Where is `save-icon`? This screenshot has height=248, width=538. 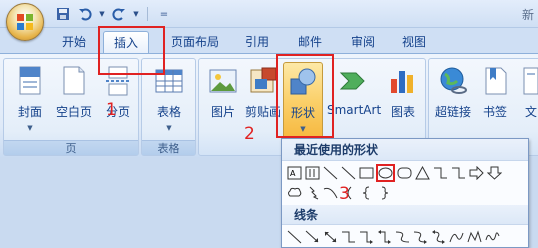 save-icon is located at coordinates (63, 14).